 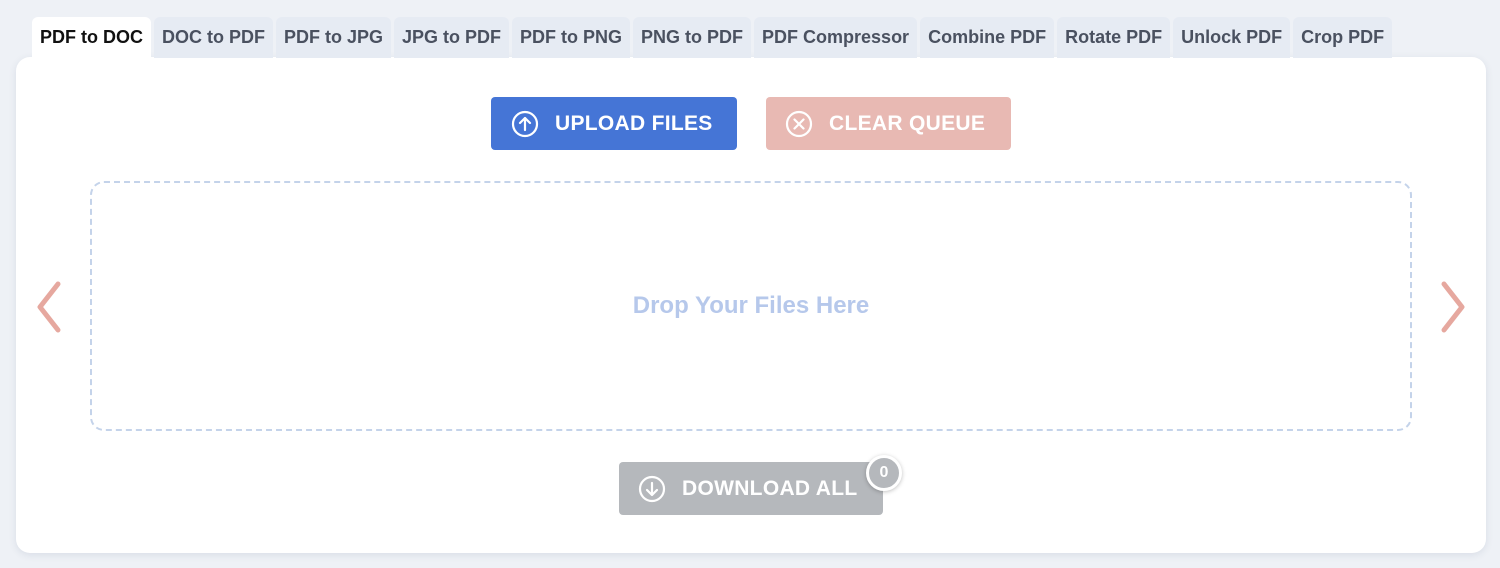 What do you see at coordinates (571, 37) in the screenshot?
I see `tab-pdf-to-png: PDF to PNG` at bounding box center [571, 37].